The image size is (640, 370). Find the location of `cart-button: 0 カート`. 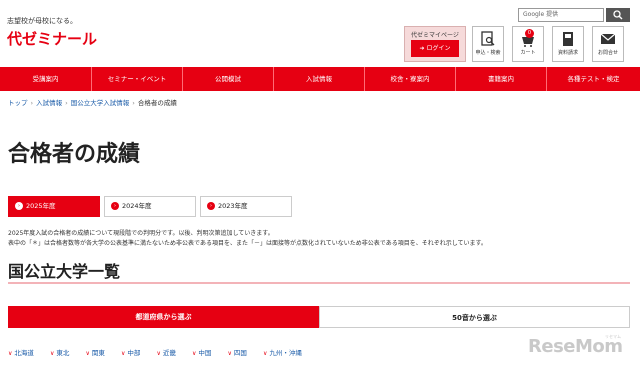

cart-button: 0 カート is located at coordinates (528, 44).